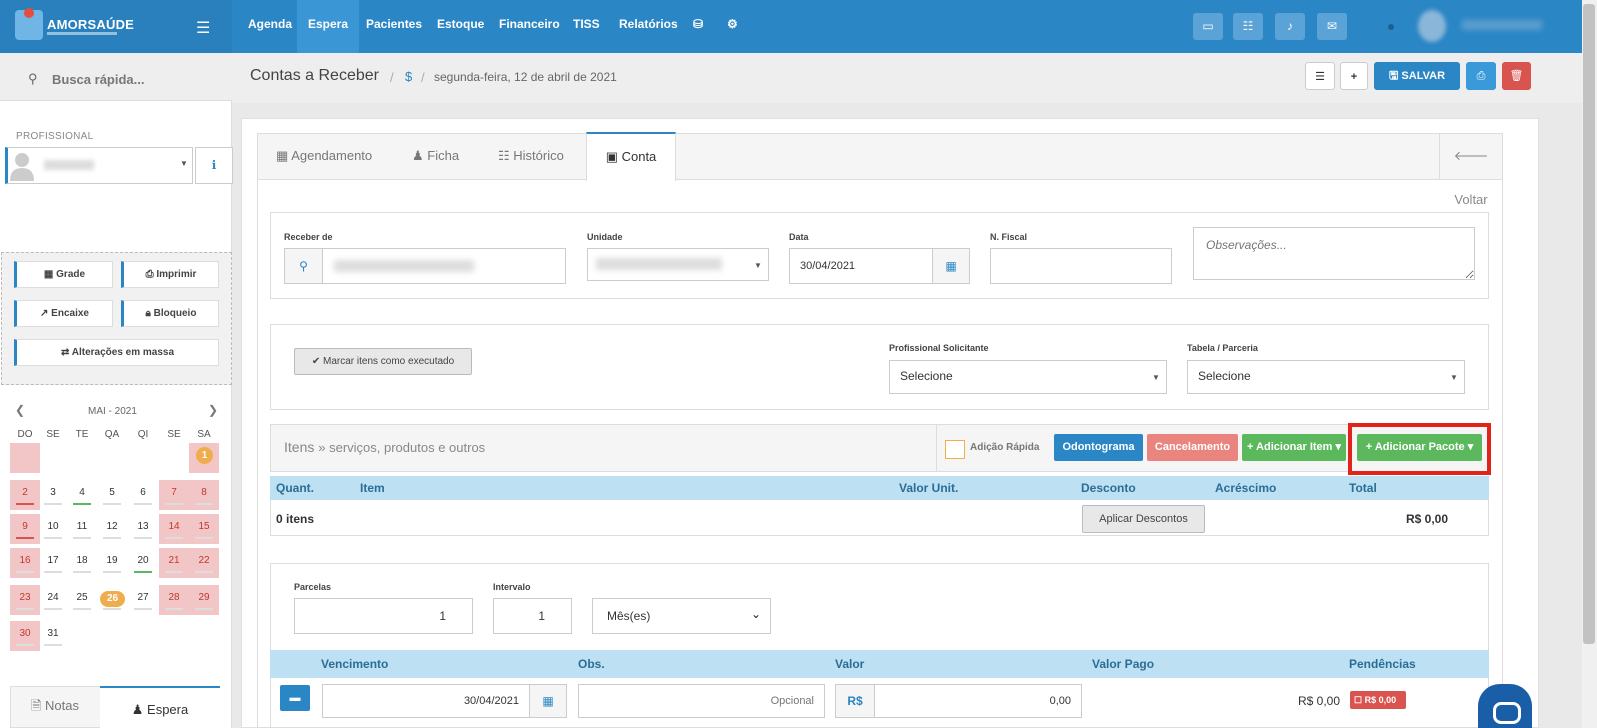  Describe the element at coordinates (1143, 519) in the screenshot. I see `aplicar-descontos-button: Aplicar Descontos` at that location.